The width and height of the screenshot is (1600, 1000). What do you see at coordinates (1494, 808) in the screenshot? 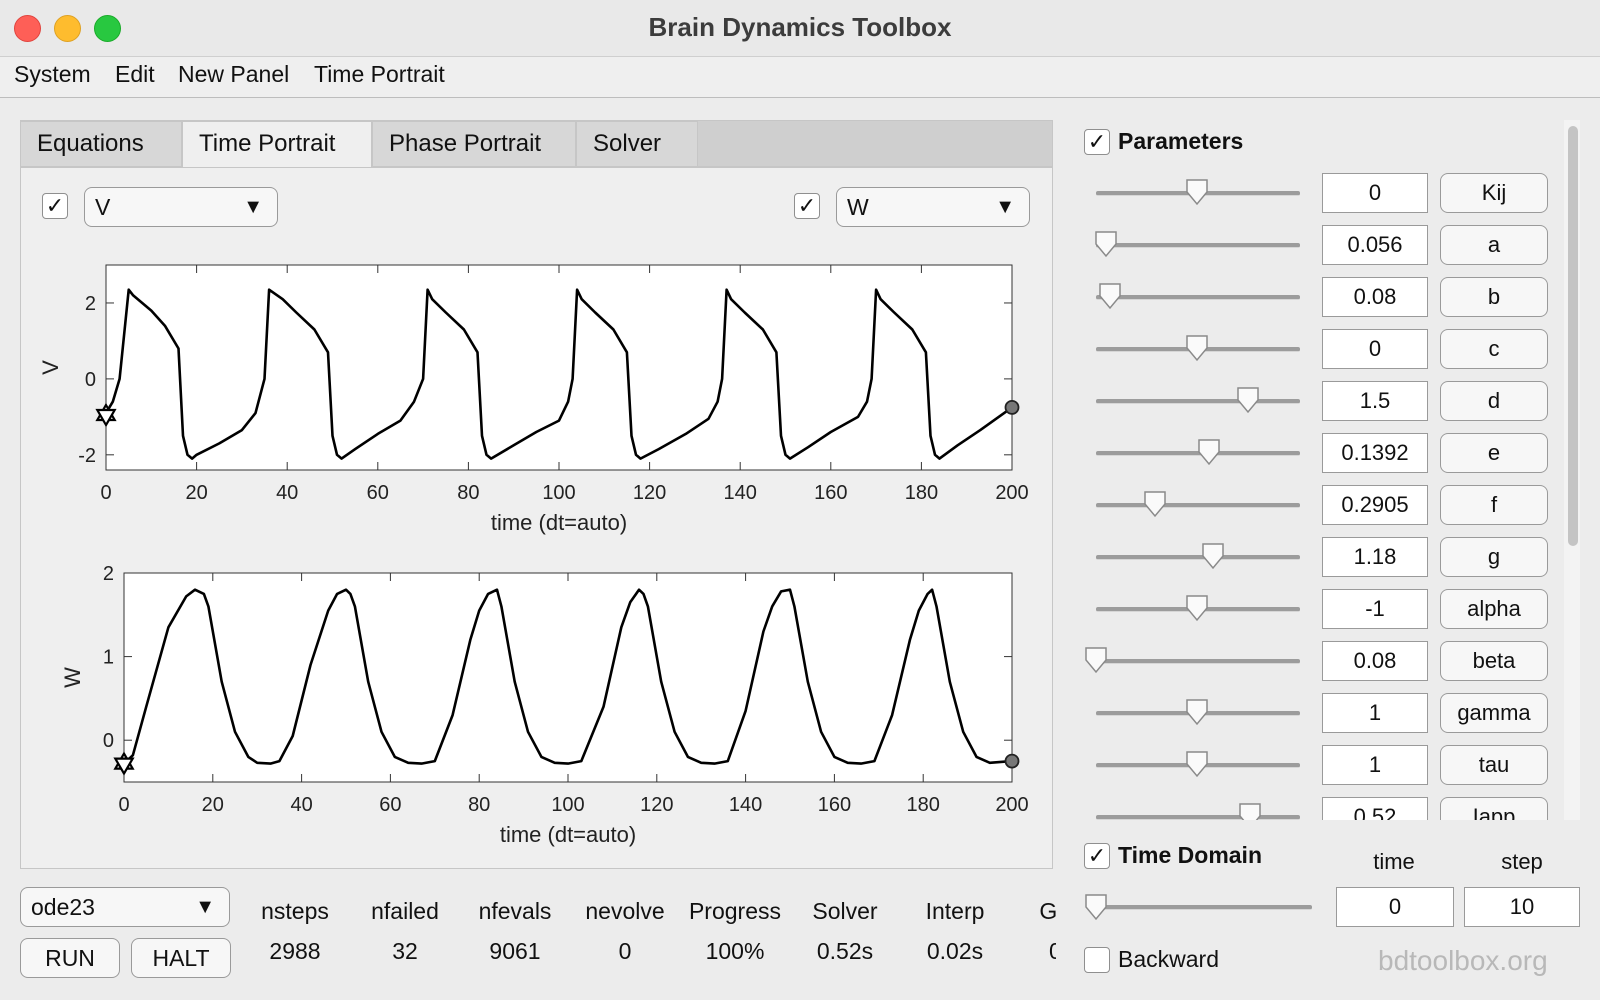
I see `parameter-name-button-iapp: Iapp` at bounding box center [1494, 808].